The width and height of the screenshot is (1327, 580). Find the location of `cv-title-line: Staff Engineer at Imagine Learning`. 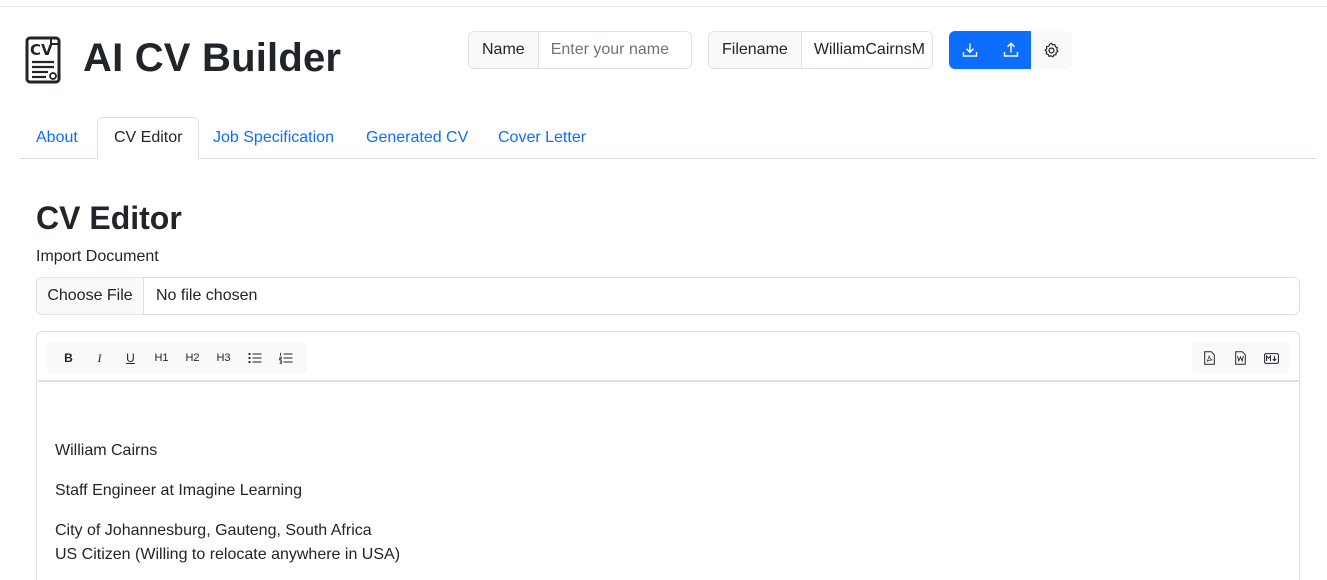

cv-title-line: Staff Engineer at Imagine Learning is located at coordinates (178, 490).